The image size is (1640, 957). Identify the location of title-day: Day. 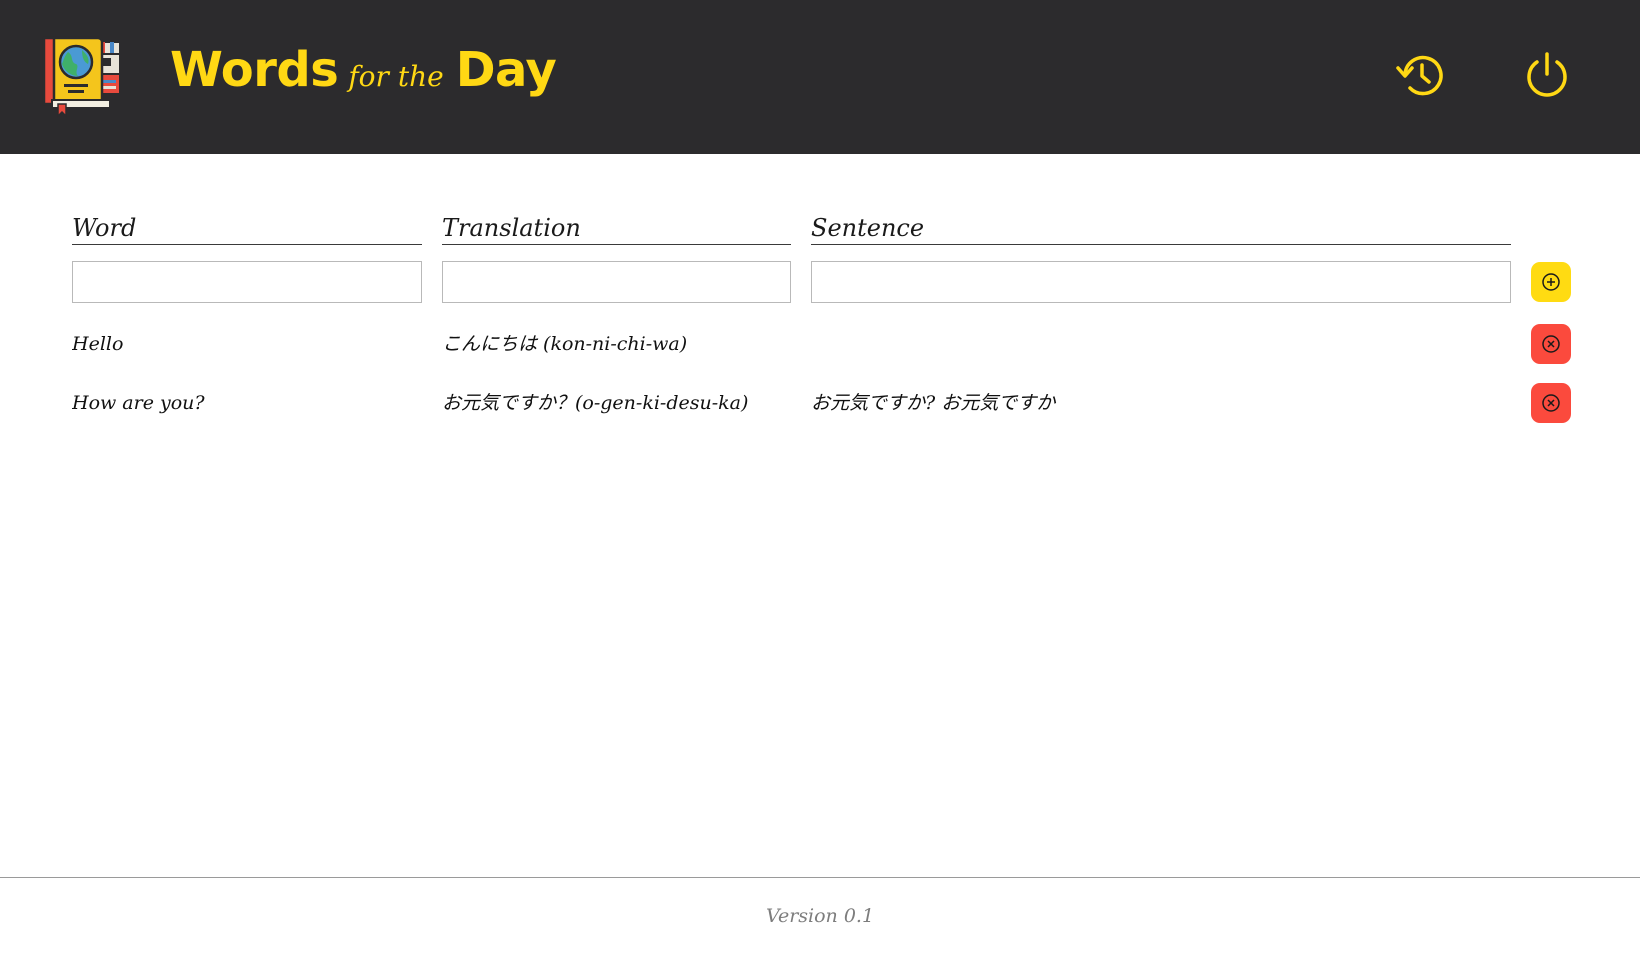
(506, 70).